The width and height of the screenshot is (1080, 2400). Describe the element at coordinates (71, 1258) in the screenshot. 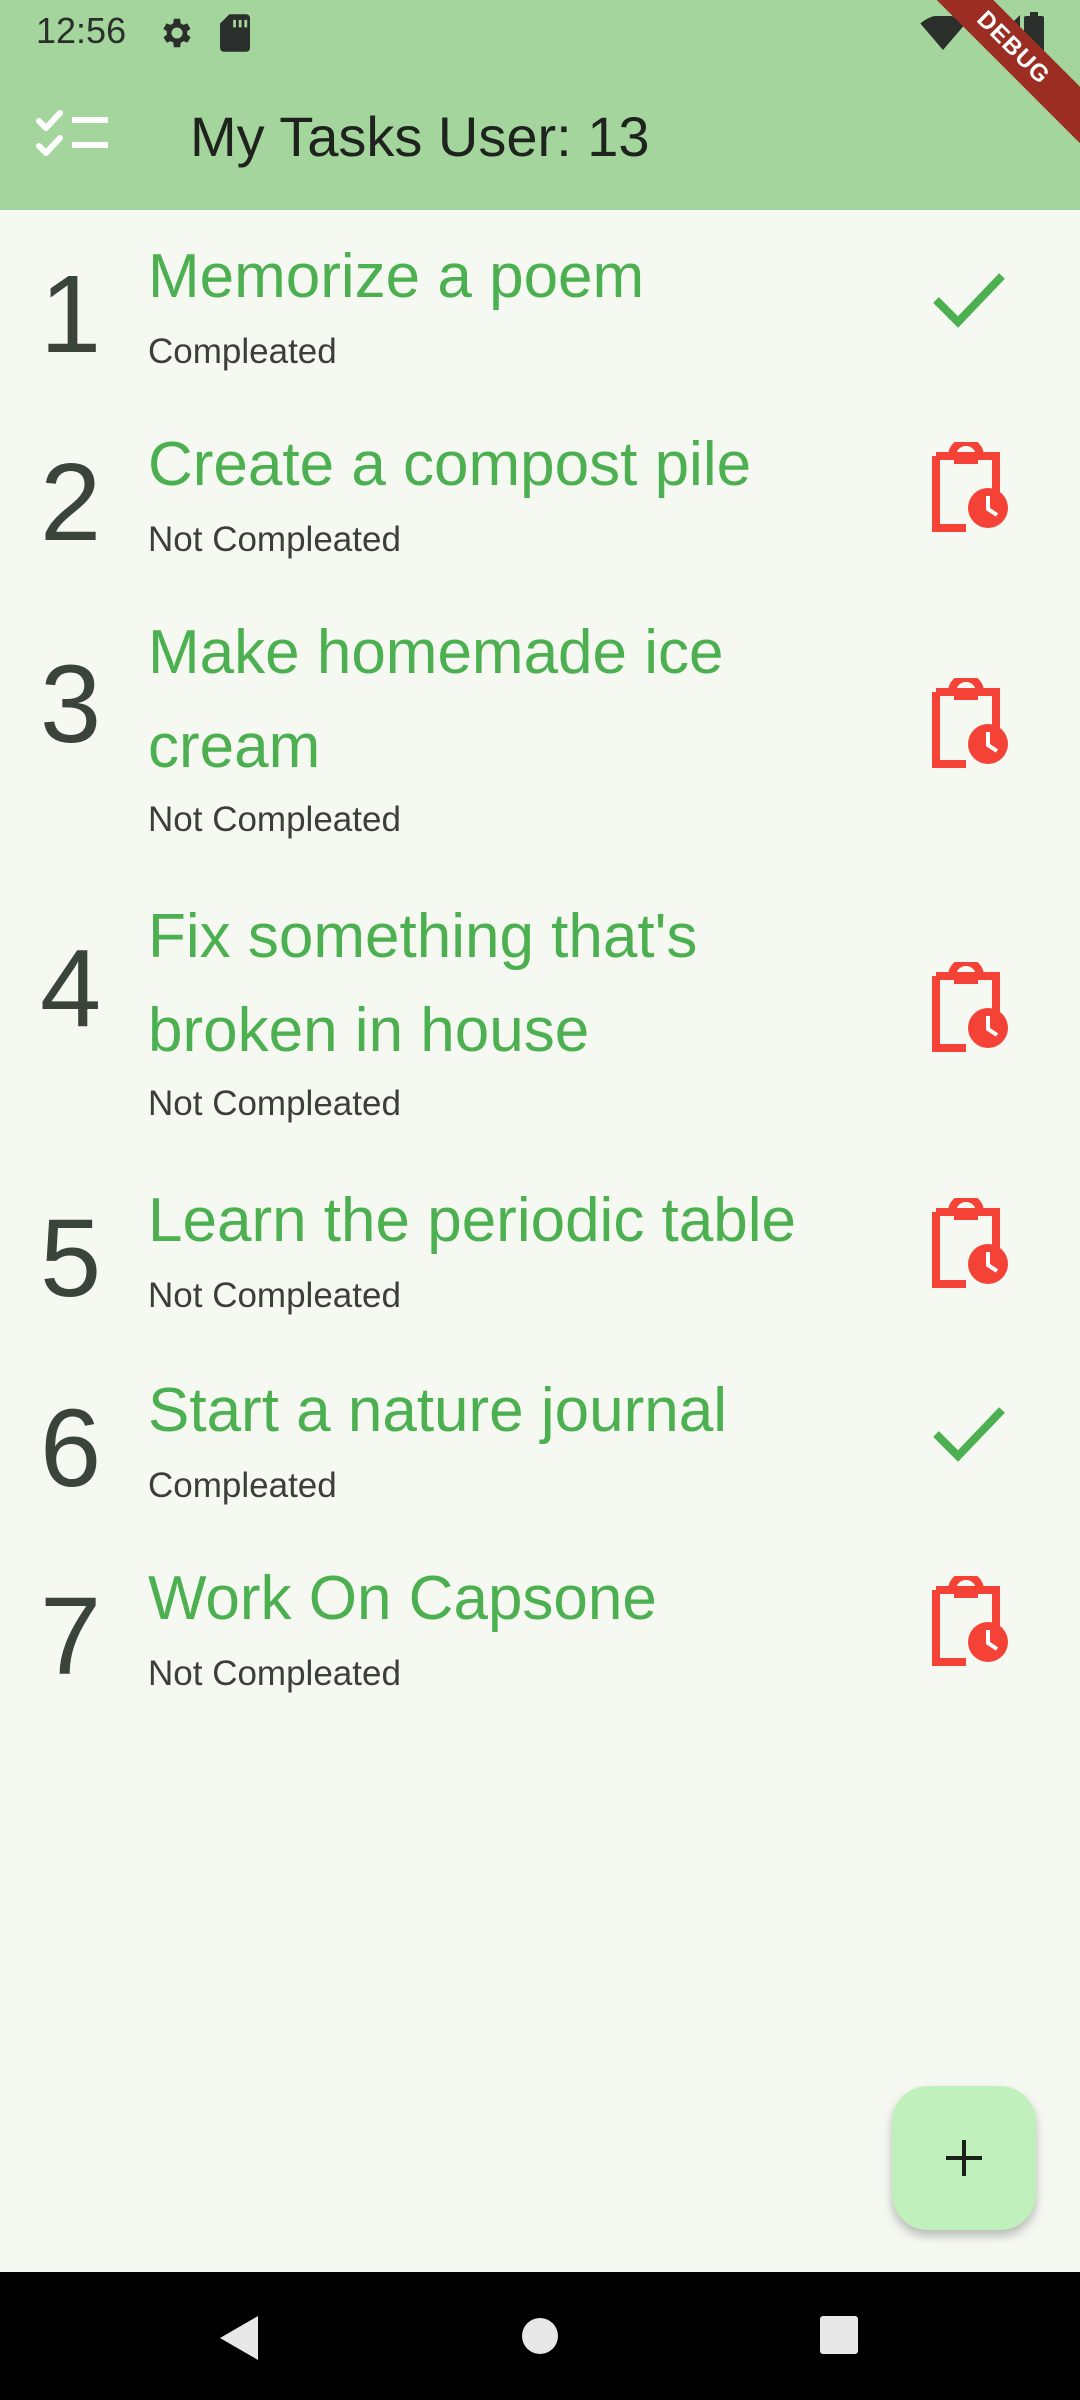

I see `task-number: 5` at that location.